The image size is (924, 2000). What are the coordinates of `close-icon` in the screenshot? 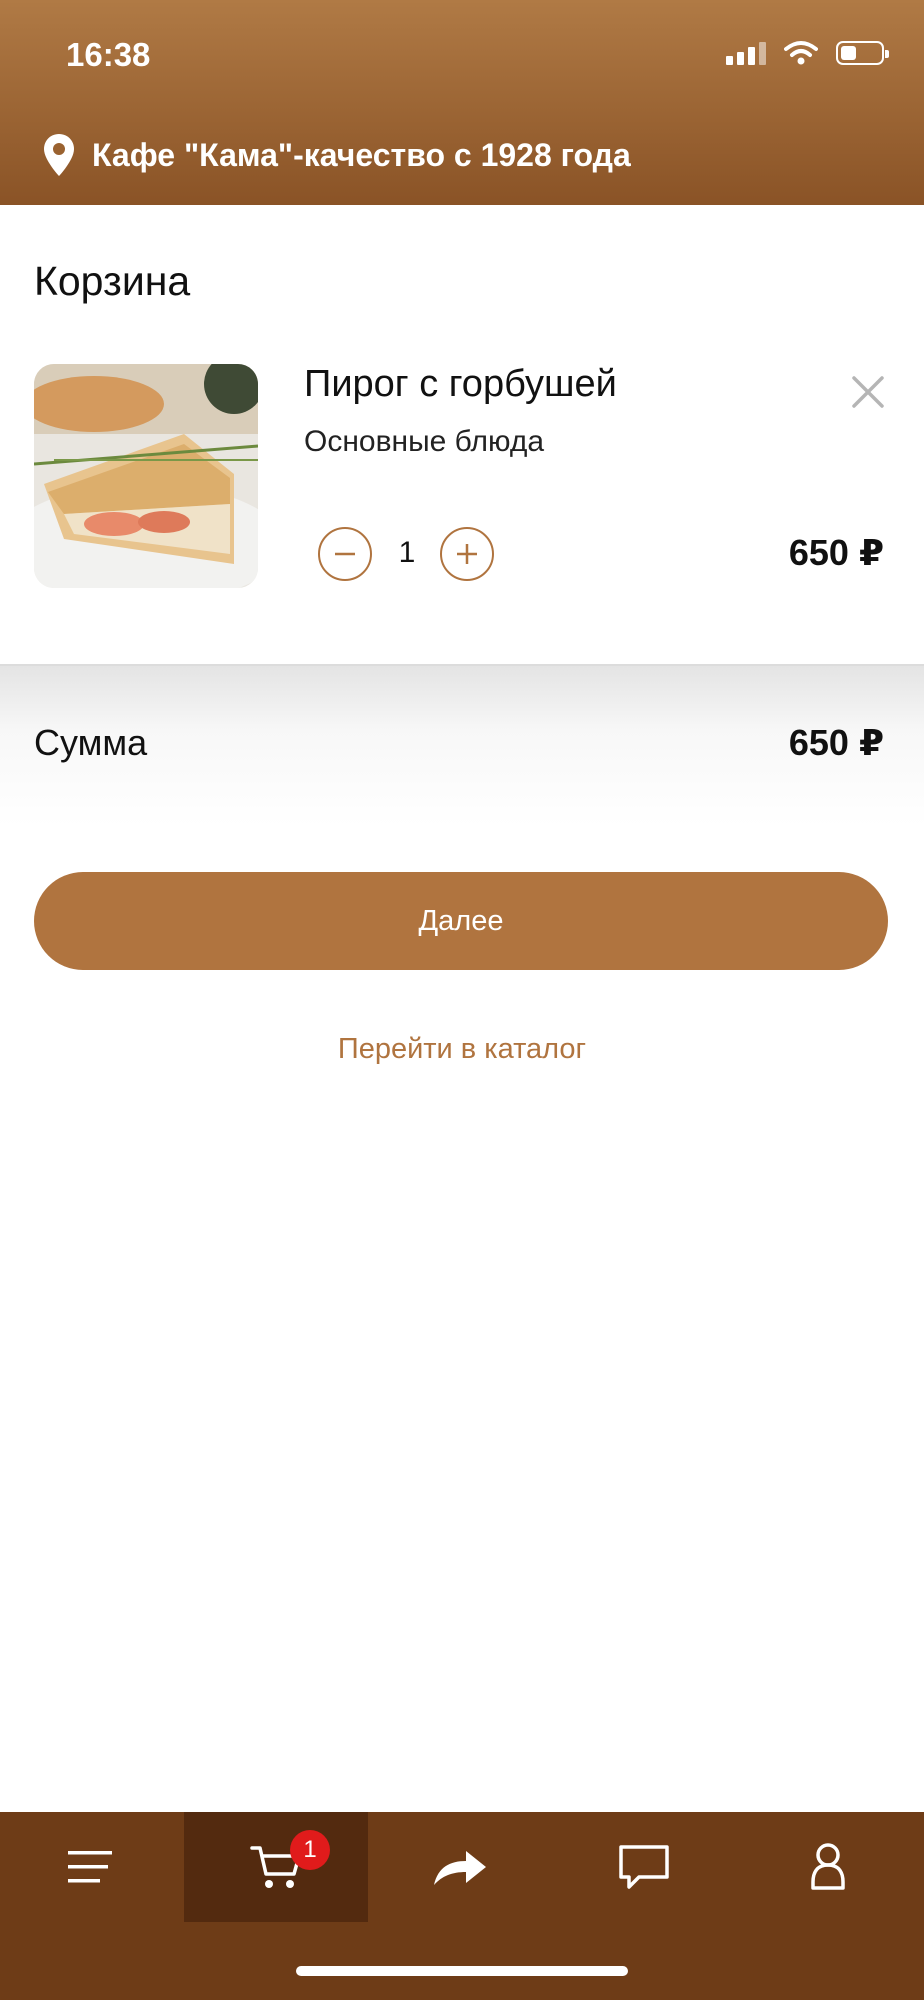 It's located at (868, 392).